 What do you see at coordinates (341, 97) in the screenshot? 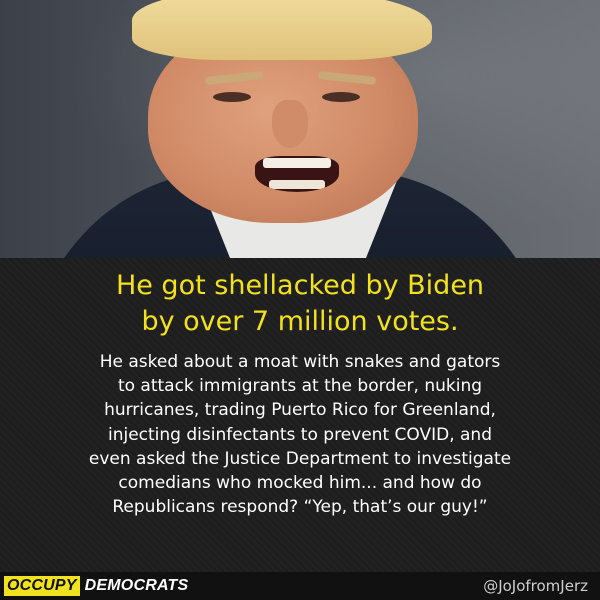
I see `right-eye` at bounding box center [341, 97].